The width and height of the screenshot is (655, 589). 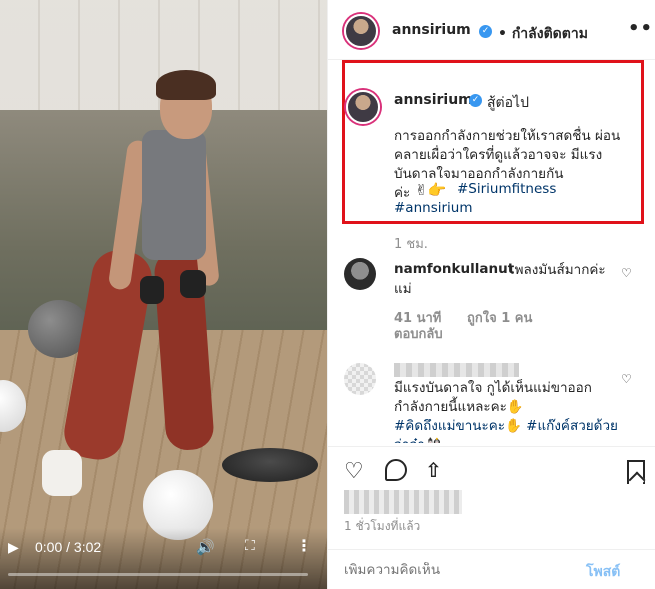 What do you see at coordinates (304, 545) in the screenshot?
I see `more-options-icon: ⋮` at bounding box center [304, 545].